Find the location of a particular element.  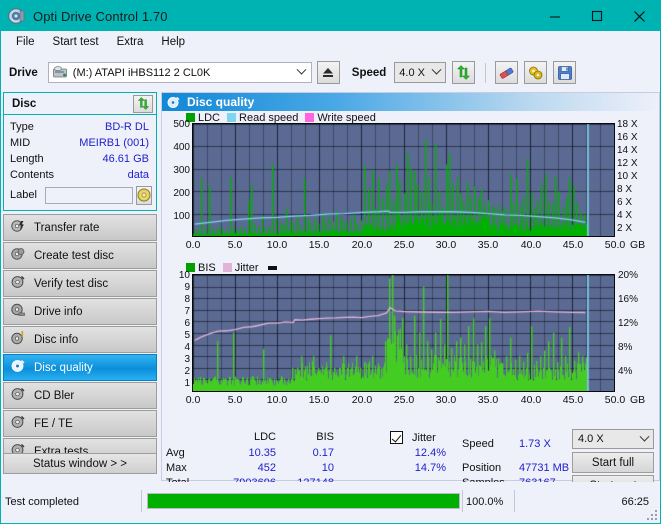

maximize-button is located at coordinates (597, 16).